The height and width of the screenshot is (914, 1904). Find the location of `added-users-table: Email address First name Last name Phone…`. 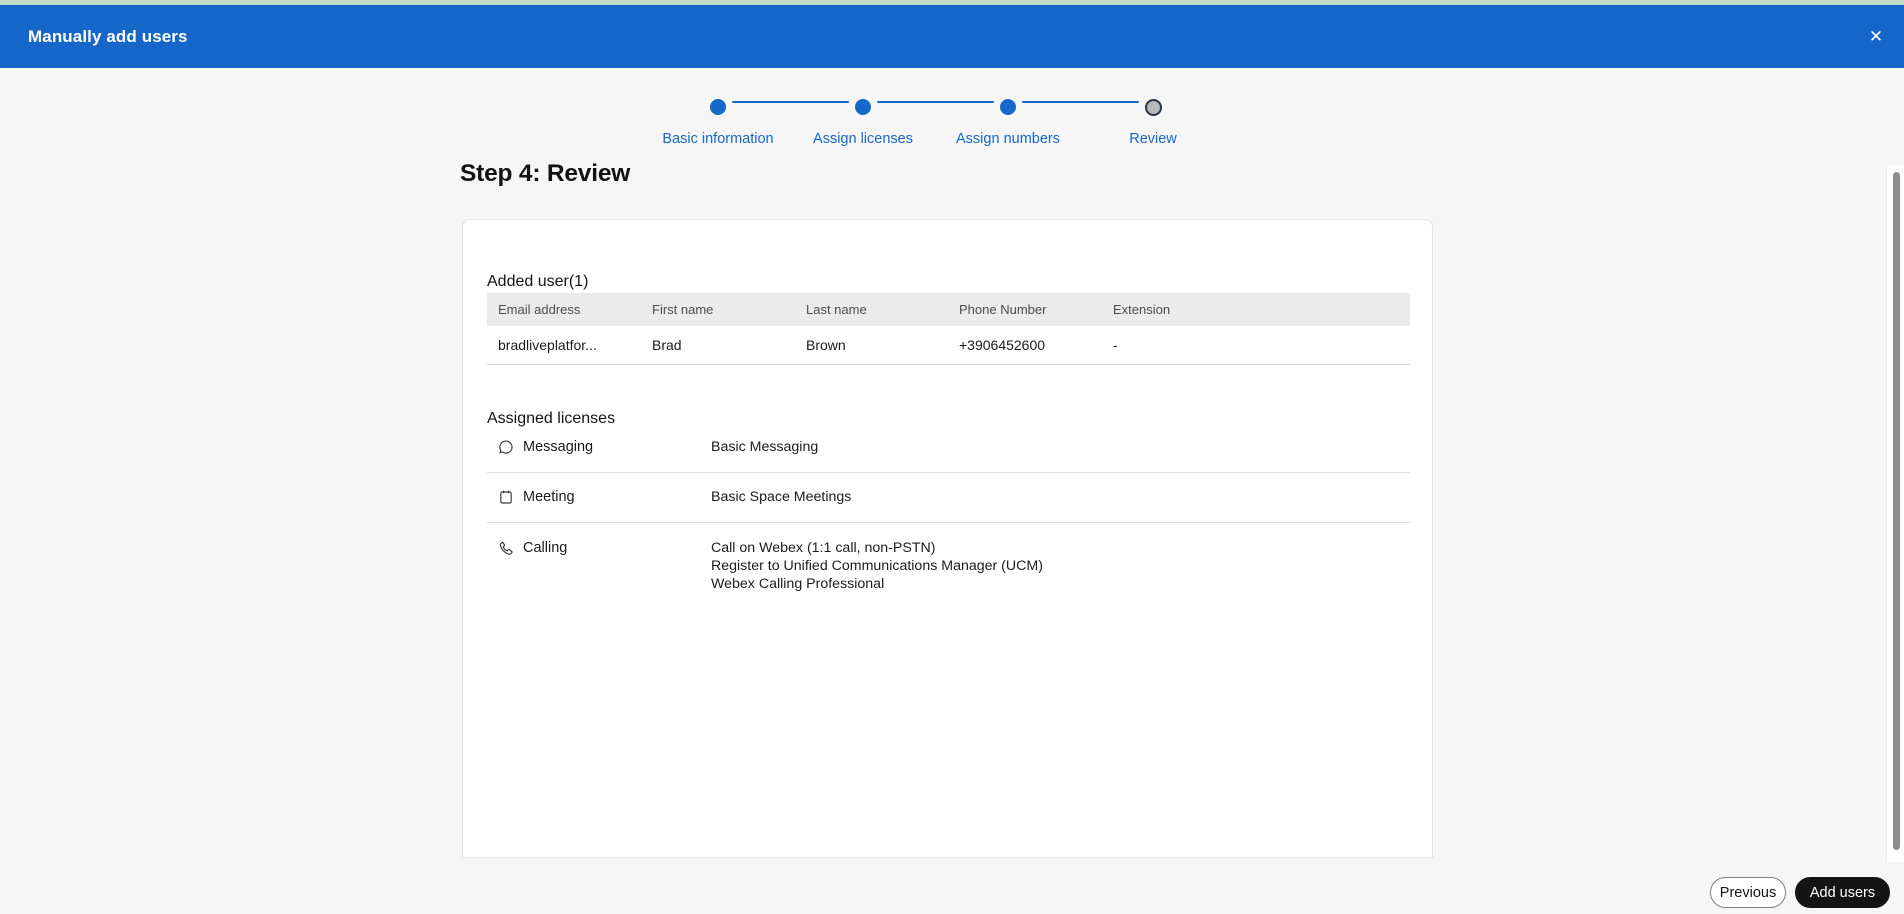

added-users-table: Email address First name Last name Phone… is located at coordinates (948, 329).